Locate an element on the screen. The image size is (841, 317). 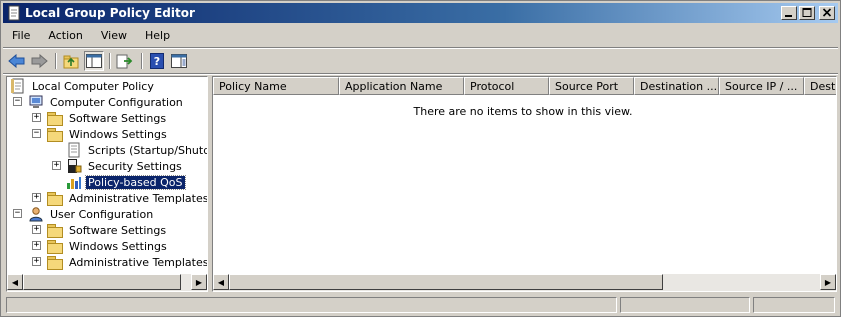
maximize-icon is located at coordinates (807, 12).